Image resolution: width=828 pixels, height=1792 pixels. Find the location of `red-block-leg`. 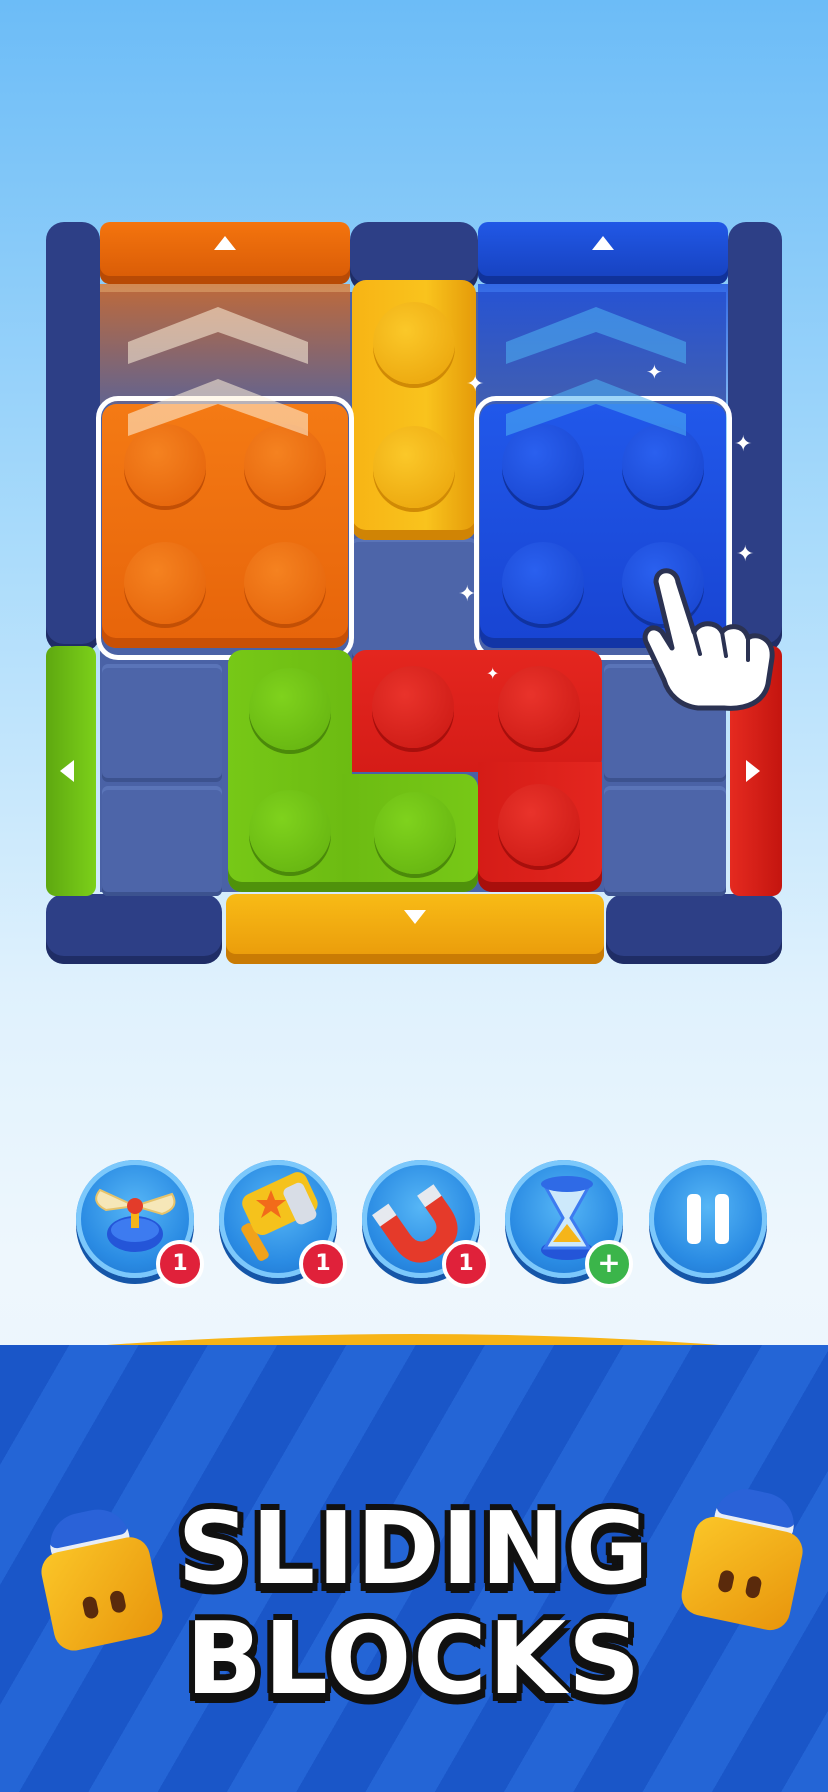

red-block-leg is located at coordinates (540, 827).